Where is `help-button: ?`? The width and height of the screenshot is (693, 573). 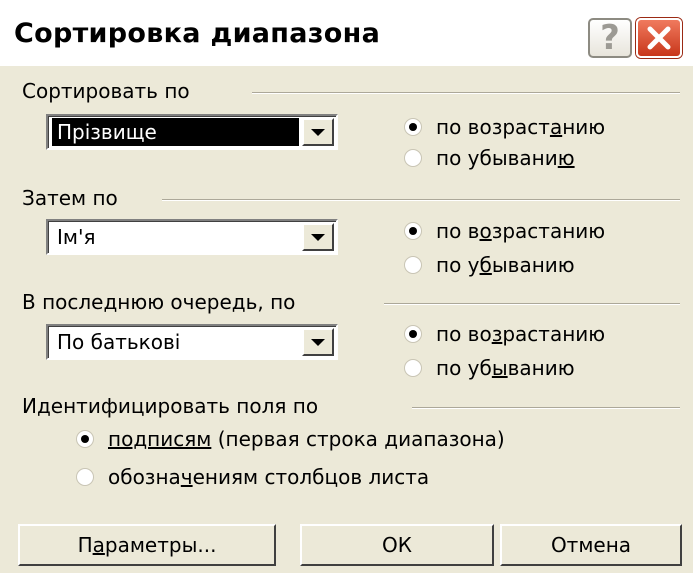 help-button: ? is located at coordinates (610, 38).